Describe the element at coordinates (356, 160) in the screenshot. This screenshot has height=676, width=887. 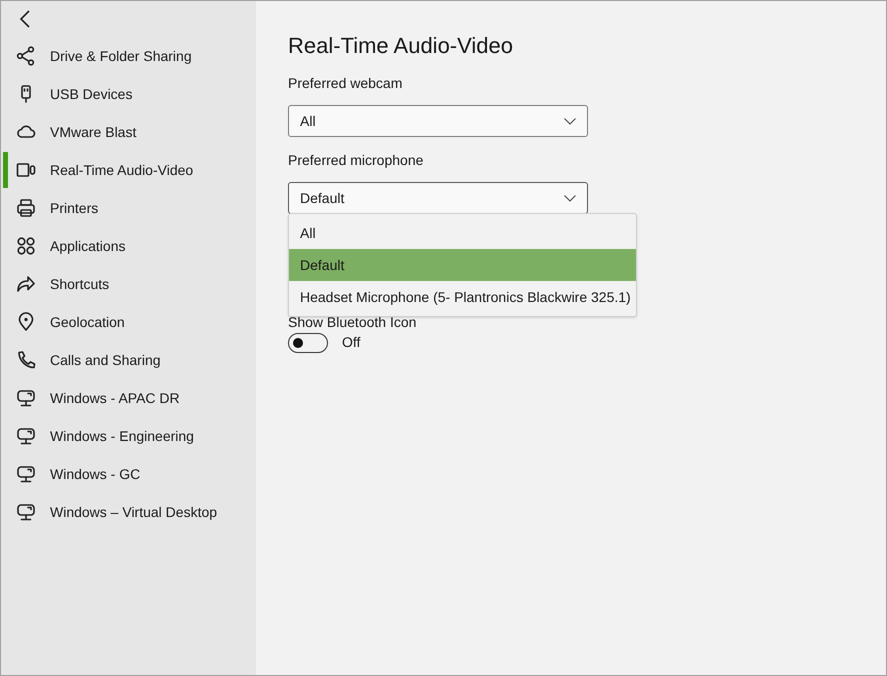
I see `field-label: Preferred microphone` at that location.